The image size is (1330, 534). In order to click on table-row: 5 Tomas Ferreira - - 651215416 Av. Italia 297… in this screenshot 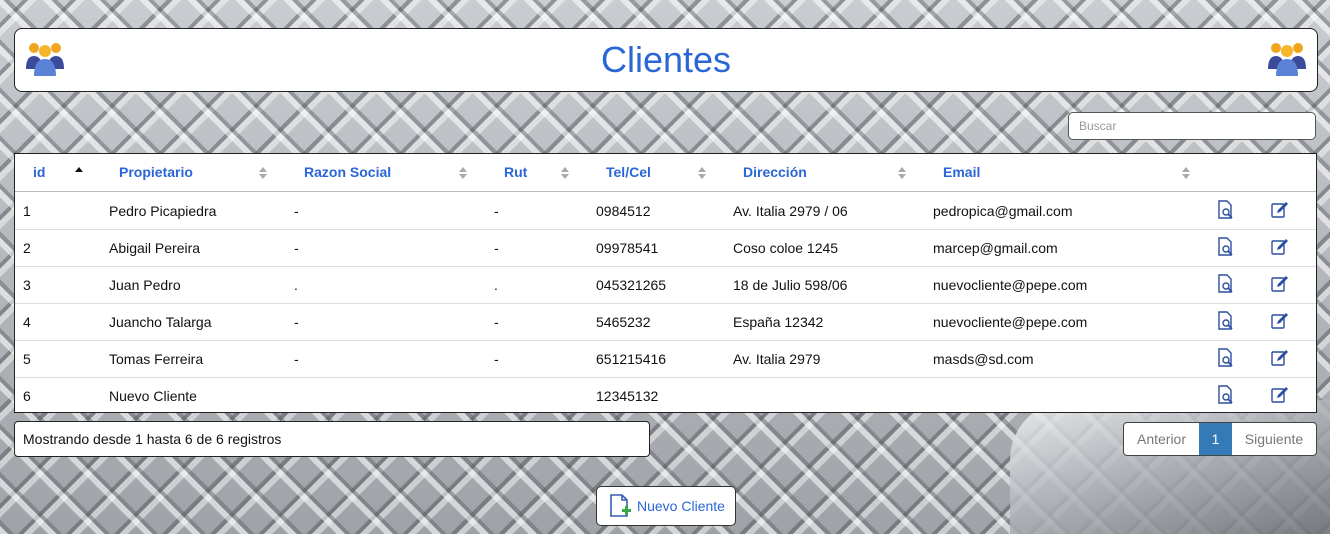, I will do `click(665, 359)`.